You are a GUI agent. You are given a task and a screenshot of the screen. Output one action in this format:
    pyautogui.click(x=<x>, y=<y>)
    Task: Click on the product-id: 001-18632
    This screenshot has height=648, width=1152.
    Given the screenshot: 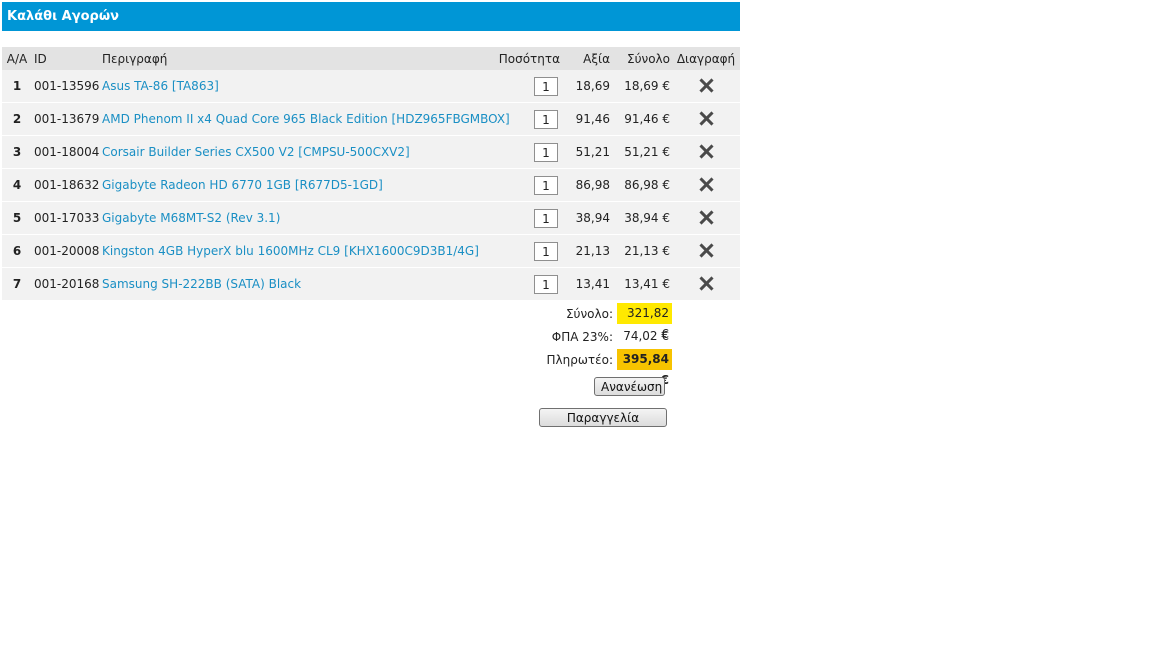 What is the action you would take?
    pyautogui.click(x=66, y=185)
    